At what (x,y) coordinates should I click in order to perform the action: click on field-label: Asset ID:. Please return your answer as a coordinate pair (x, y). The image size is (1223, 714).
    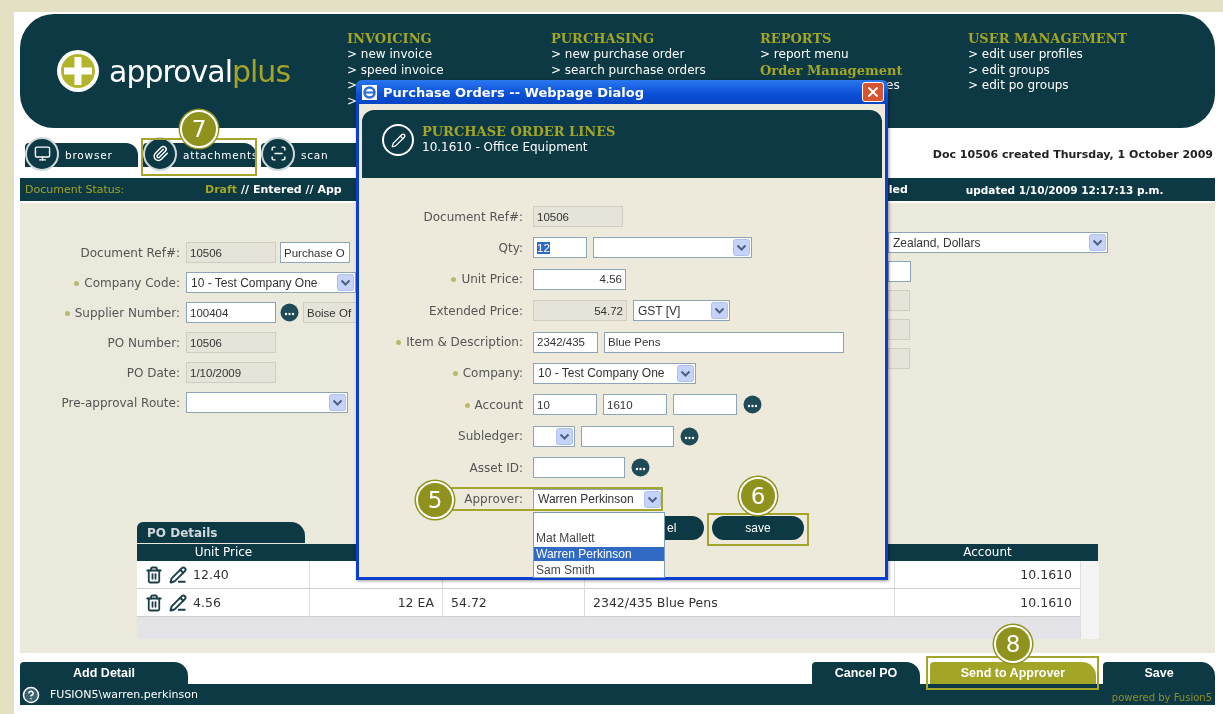
    Looking at the image, I should click on (496, 467).